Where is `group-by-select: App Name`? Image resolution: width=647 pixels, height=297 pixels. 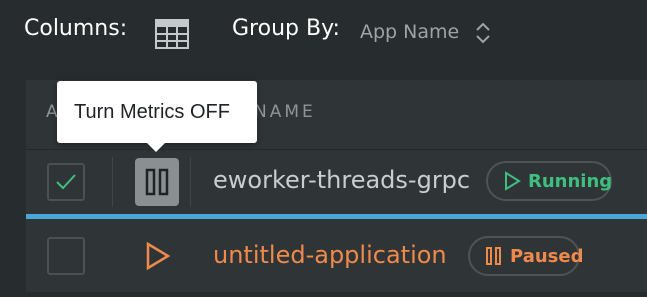
group-by-select: App Name is located at coordinates (430, 33).